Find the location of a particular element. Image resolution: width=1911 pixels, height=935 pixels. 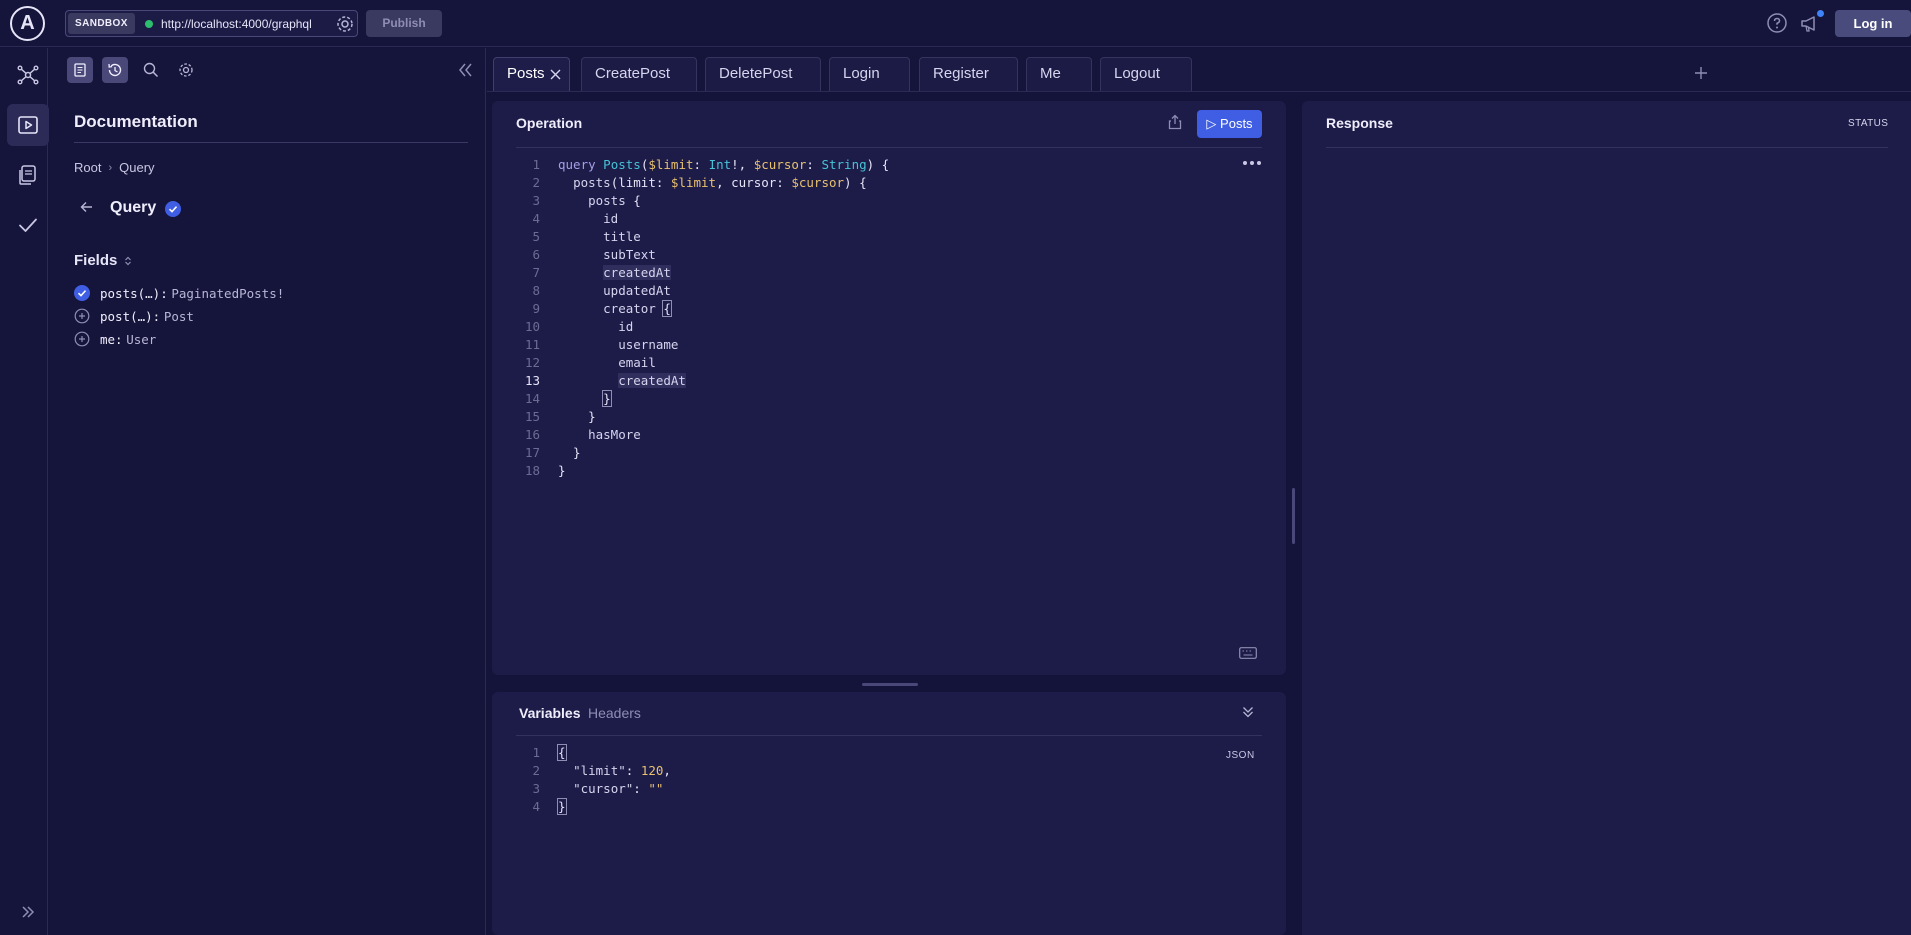

add-tab-icon is located at coordinates (1701, 73).